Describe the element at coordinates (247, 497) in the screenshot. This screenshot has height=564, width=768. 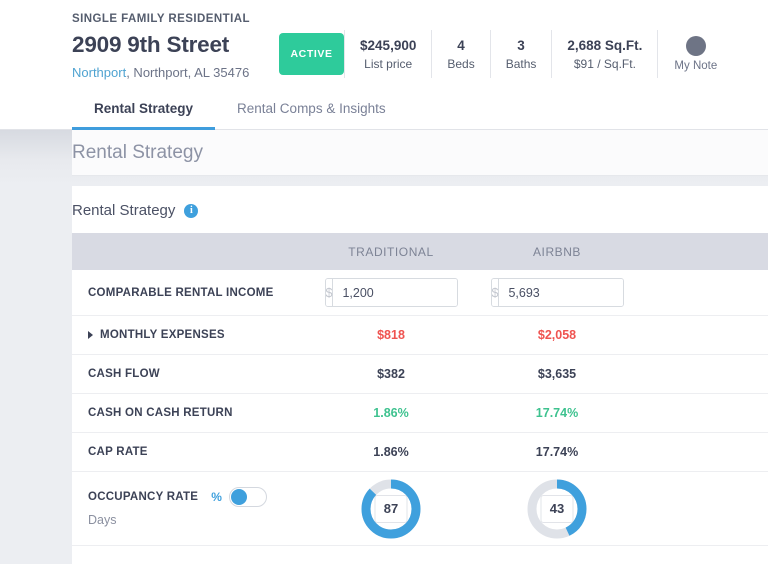
I see `occupancy-unit-toggle` at that location.